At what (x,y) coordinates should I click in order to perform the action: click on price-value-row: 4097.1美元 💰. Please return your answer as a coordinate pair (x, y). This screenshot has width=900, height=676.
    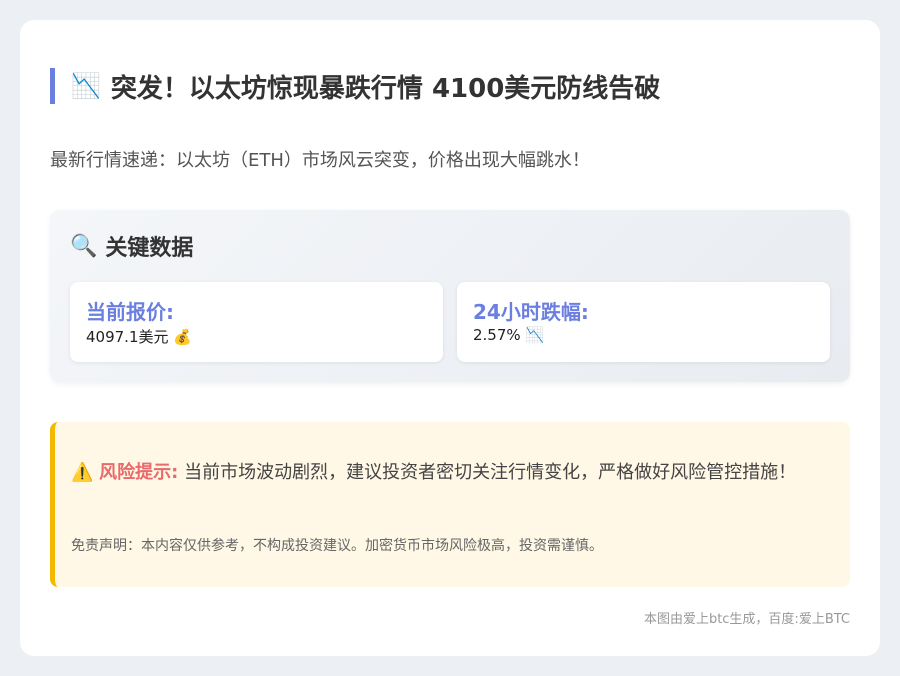
    Looking at the image, I should click on (139, 336).